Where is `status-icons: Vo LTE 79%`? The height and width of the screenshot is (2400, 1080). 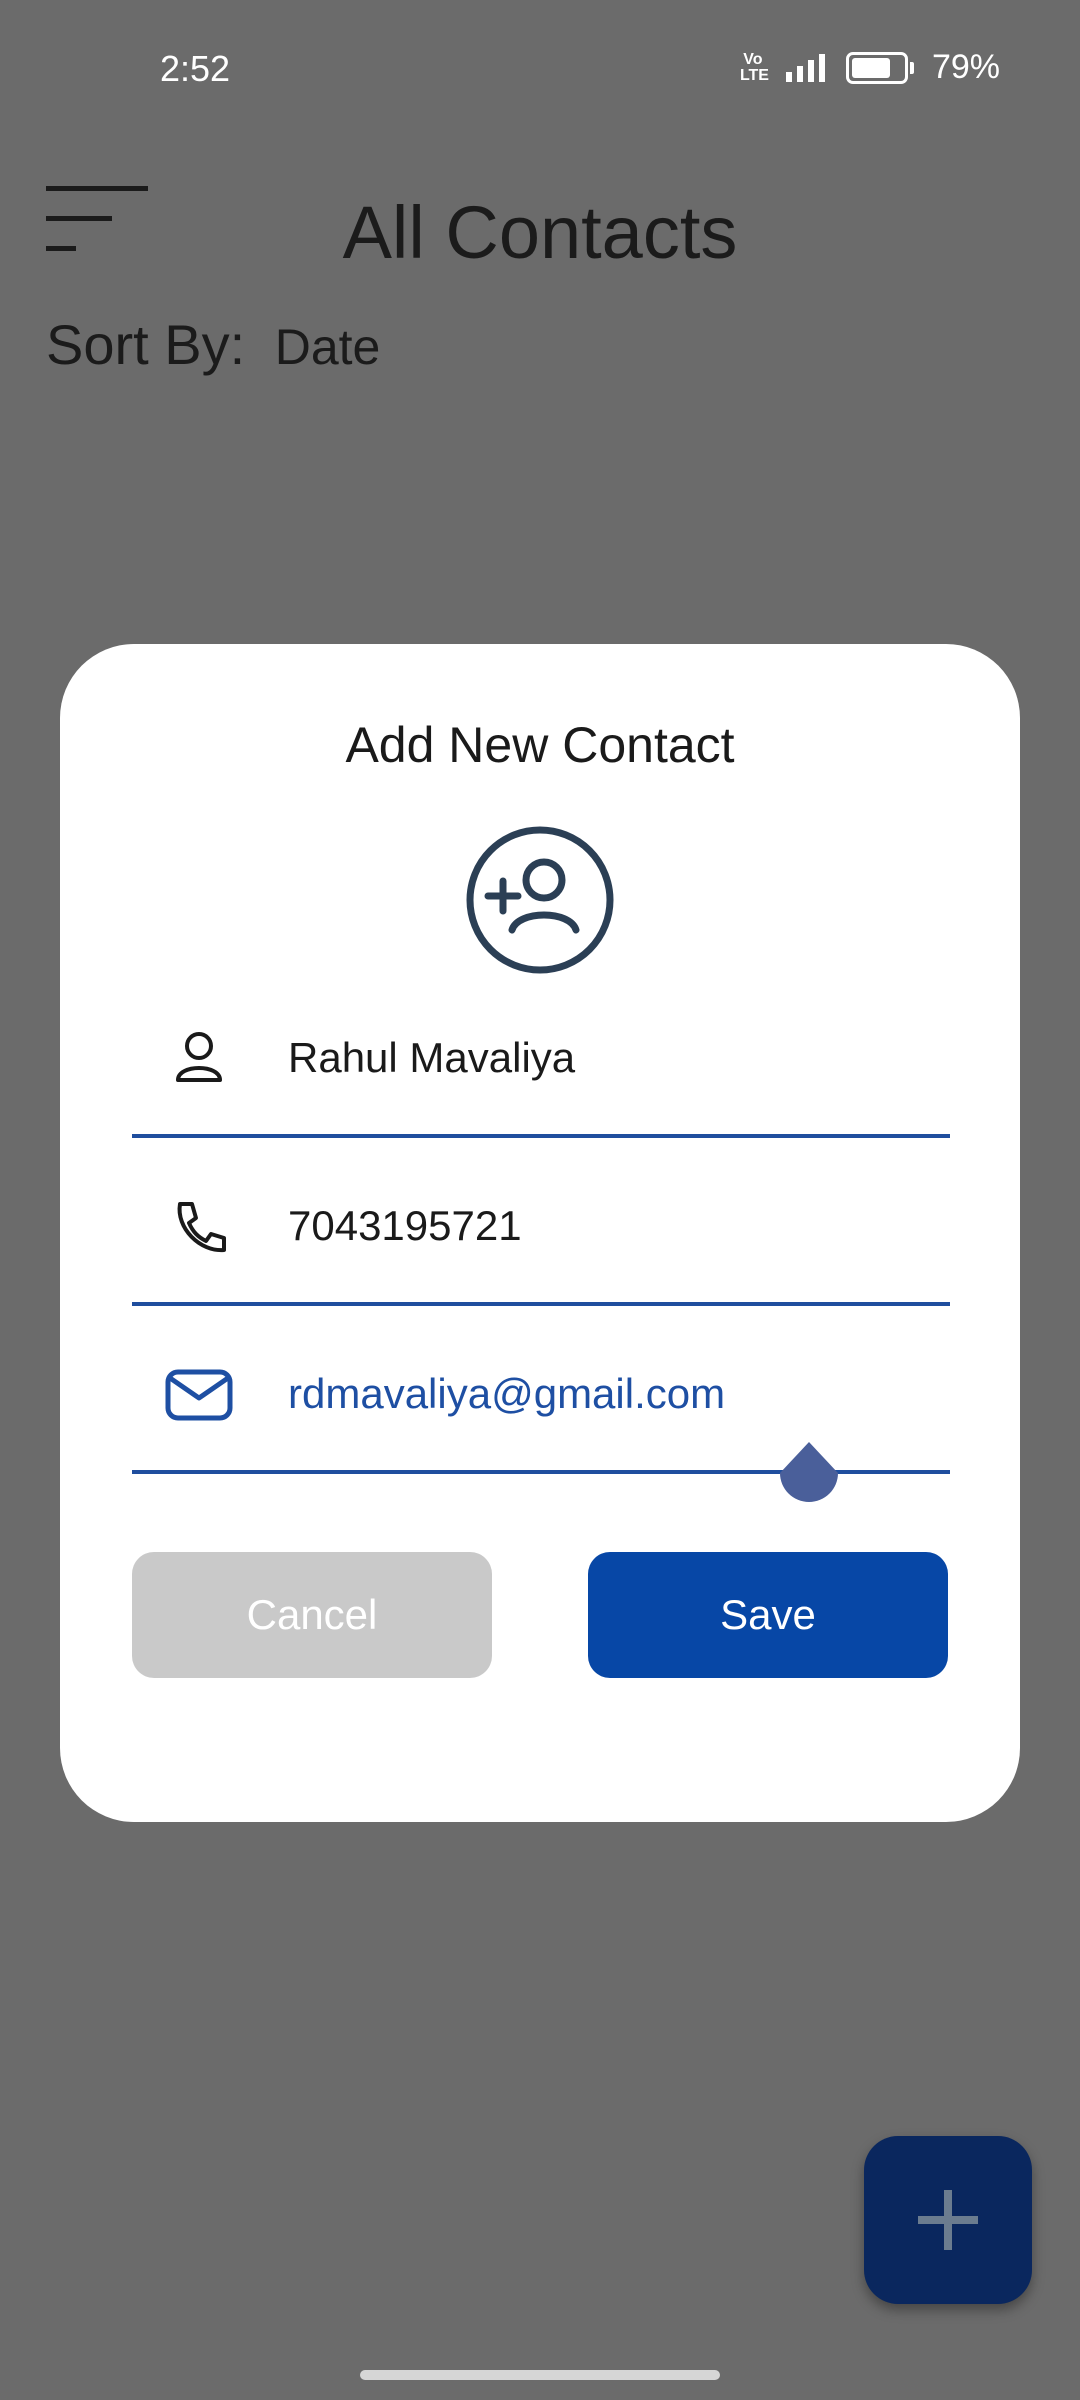
status-icons: Vo LTE 79% is located at coordinates (870, 67).